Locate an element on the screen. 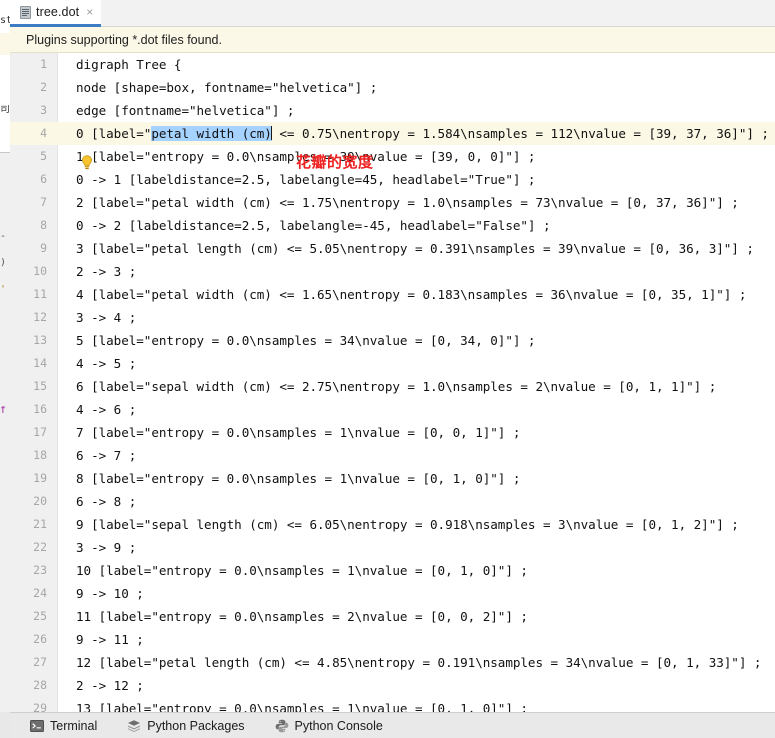 This screenshot has height=738, width=775. code-row: 14 4 -> 5 ; is located at coordinates (392, 363).